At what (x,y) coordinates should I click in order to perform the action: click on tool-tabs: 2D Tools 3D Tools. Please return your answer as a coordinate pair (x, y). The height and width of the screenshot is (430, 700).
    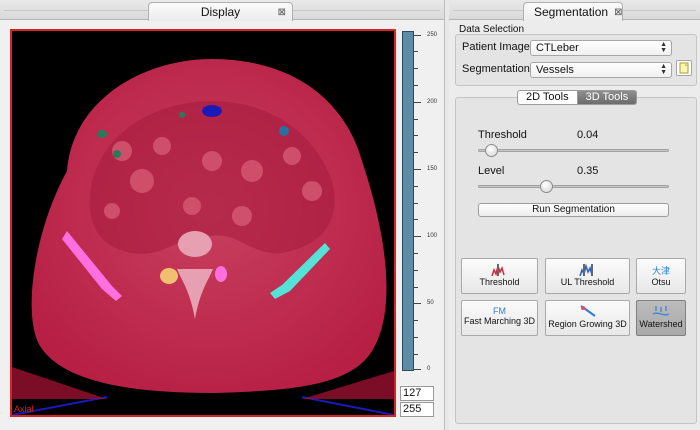
    Looking at the image, I should click on (577, 97).